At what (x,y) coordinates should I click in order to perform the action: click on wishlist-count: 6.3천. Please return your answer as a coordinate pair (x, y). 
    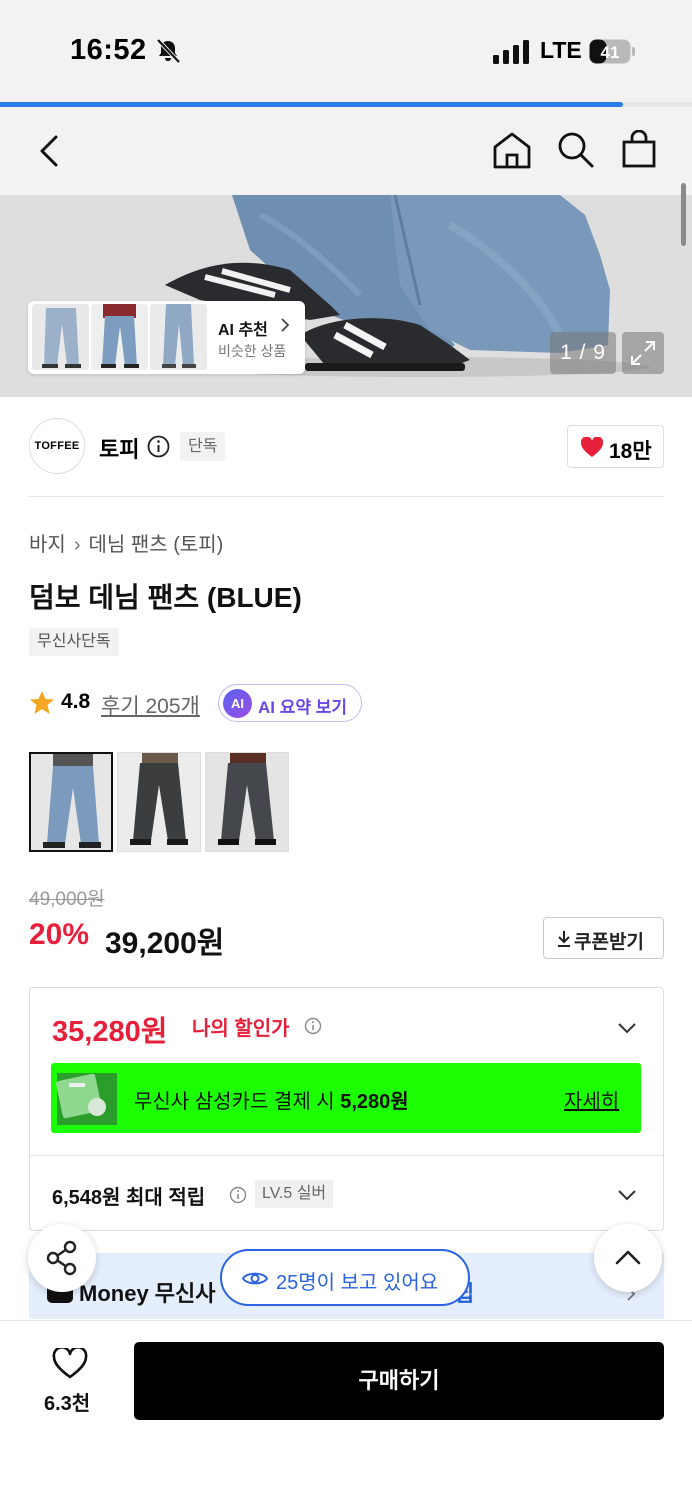
    Looking at the image, I should click on (67, 1404).